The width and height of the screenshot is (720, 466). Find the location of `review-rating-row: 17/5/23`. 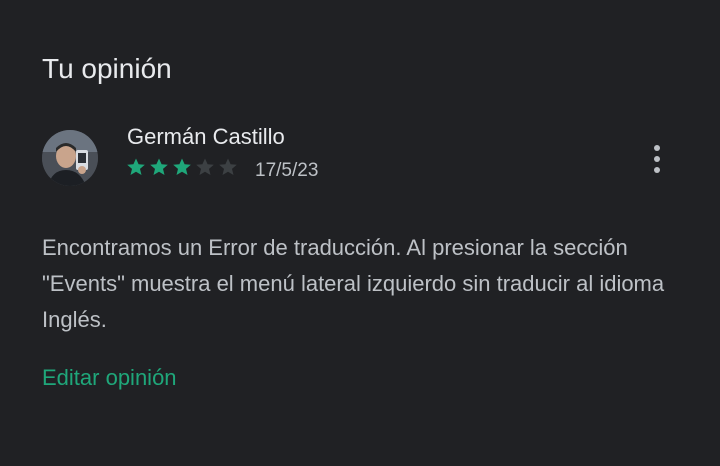

review-rating-row: 17/5/23 is located at coordinates (222, 167).